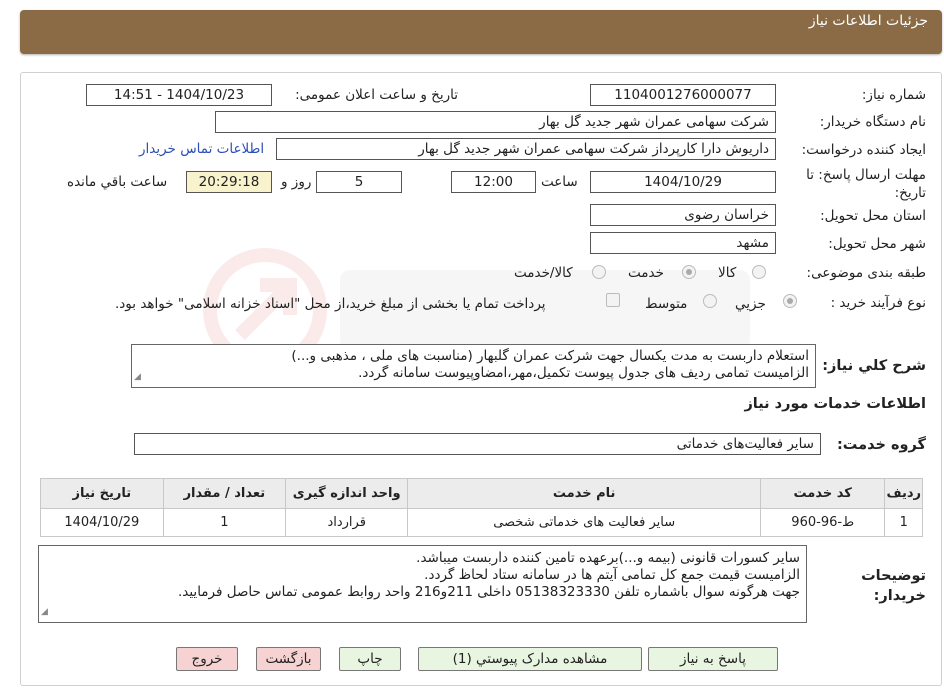 The image size is (944, 691). I want to click on city-field: مشهد, so click(683, 243).